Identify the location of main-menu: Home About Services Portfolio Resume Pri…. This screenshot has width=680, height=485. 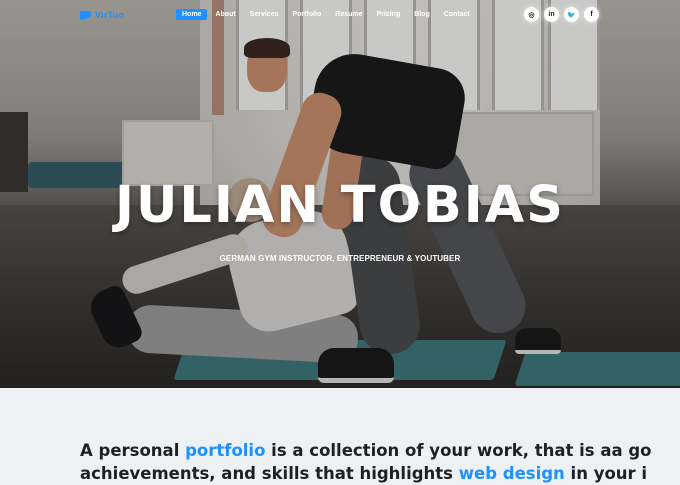
(327, 14).